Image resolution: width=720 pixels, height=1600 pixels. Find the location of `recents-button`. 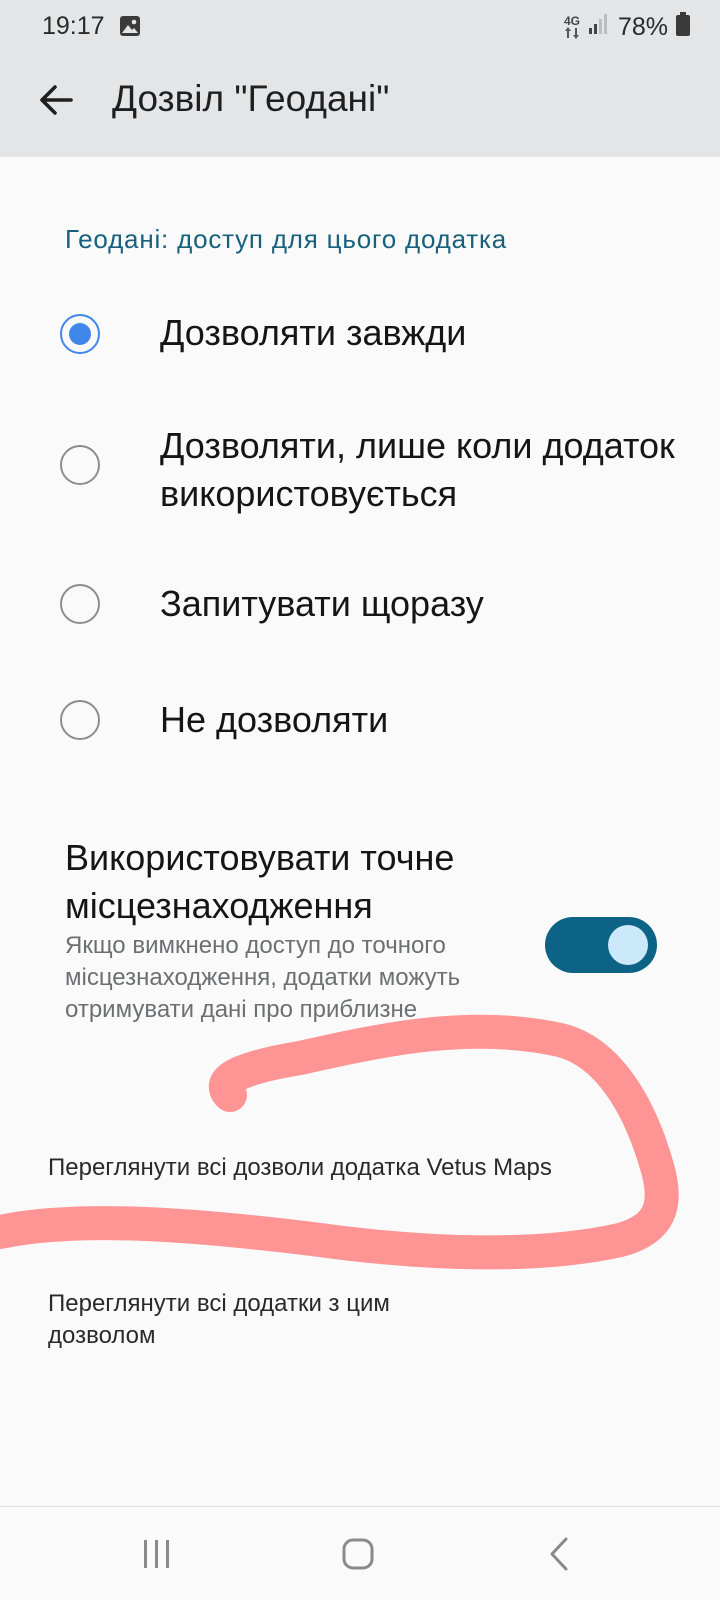

recents-button is located at coordinates (157, 1554).